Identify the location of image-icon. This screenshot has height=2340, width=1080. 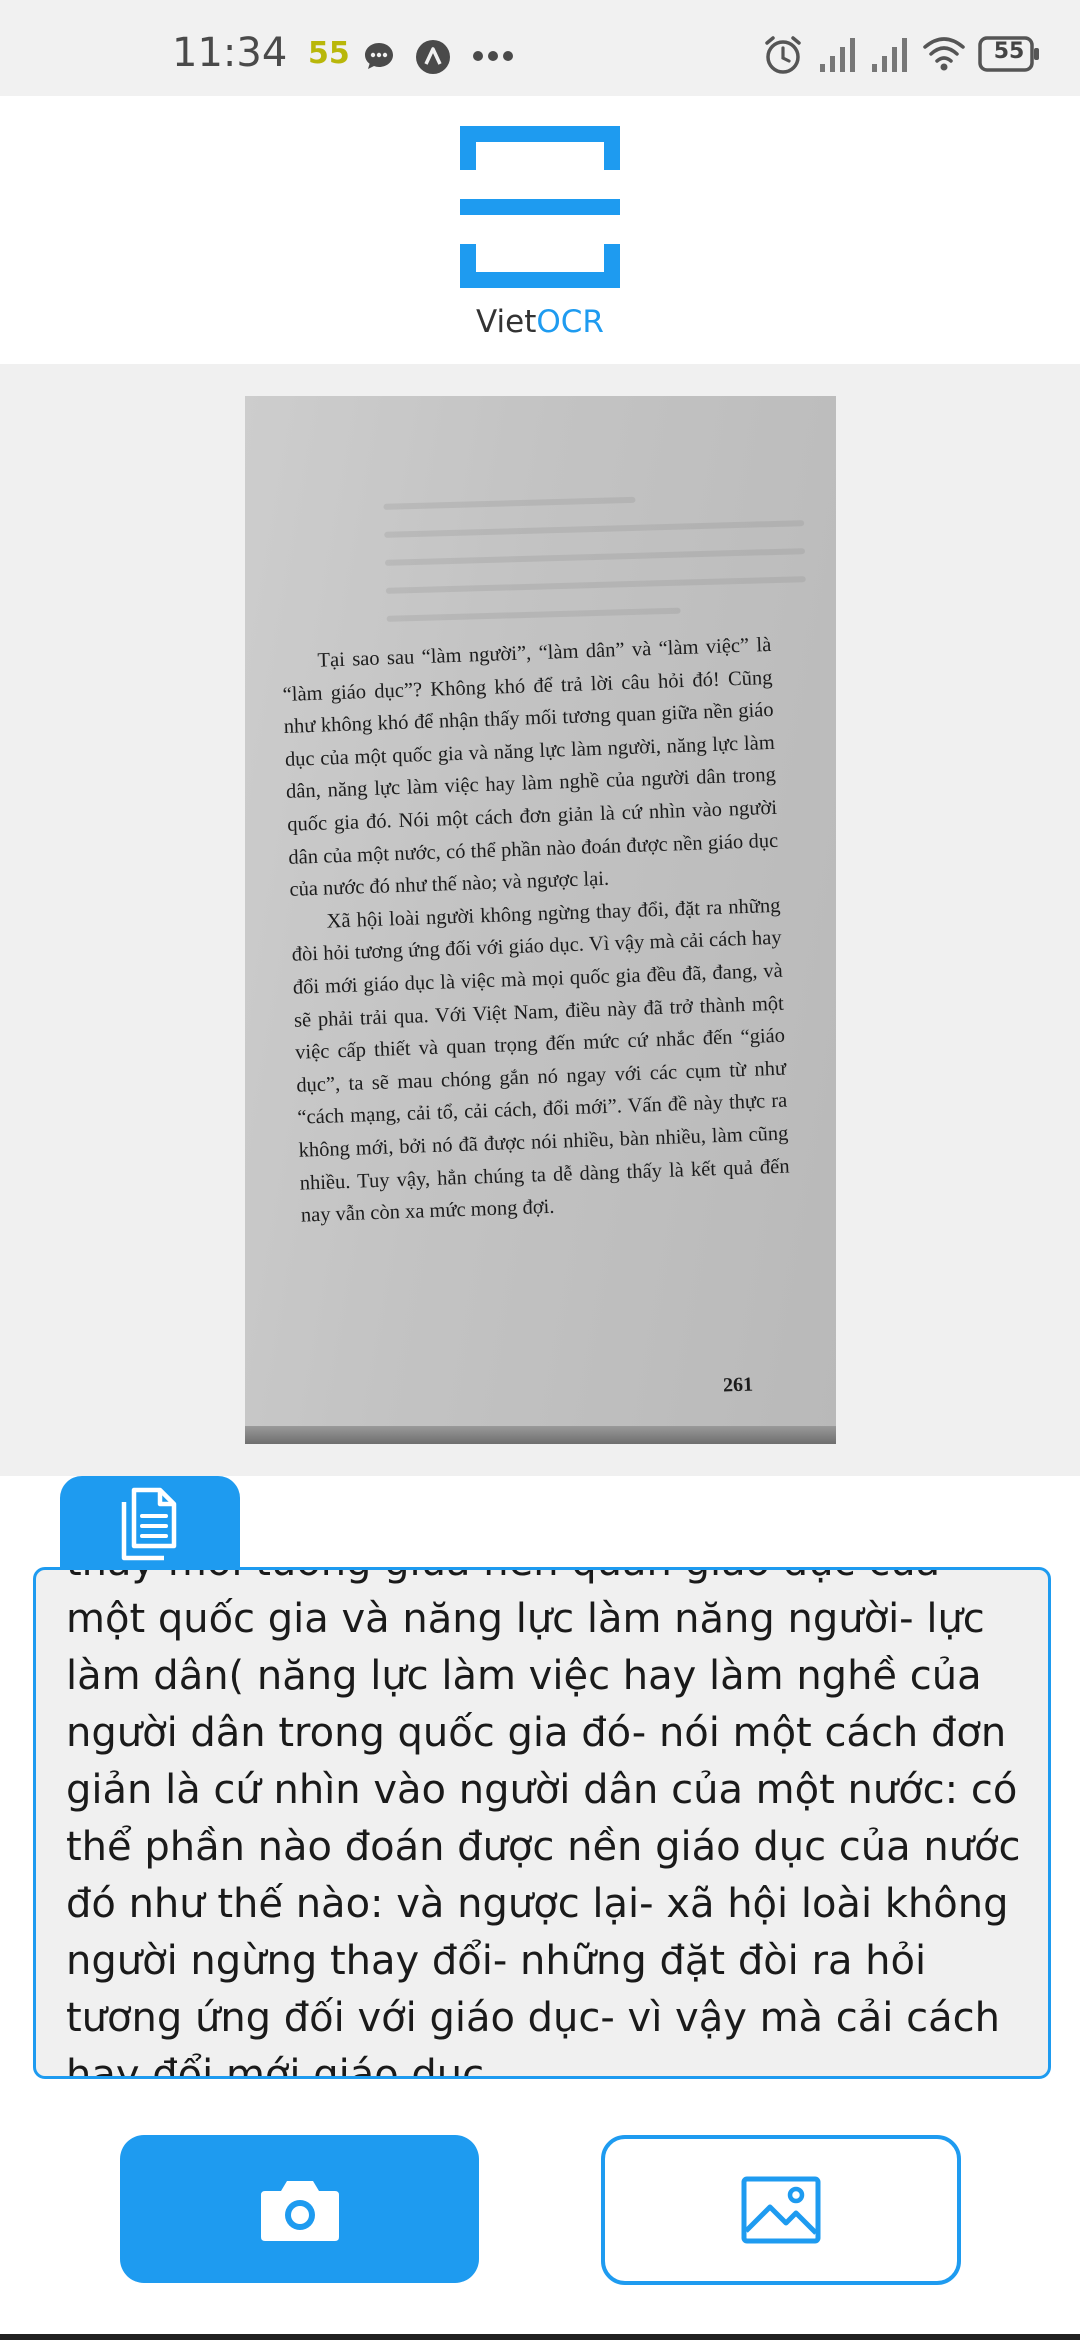
(781, 2210).